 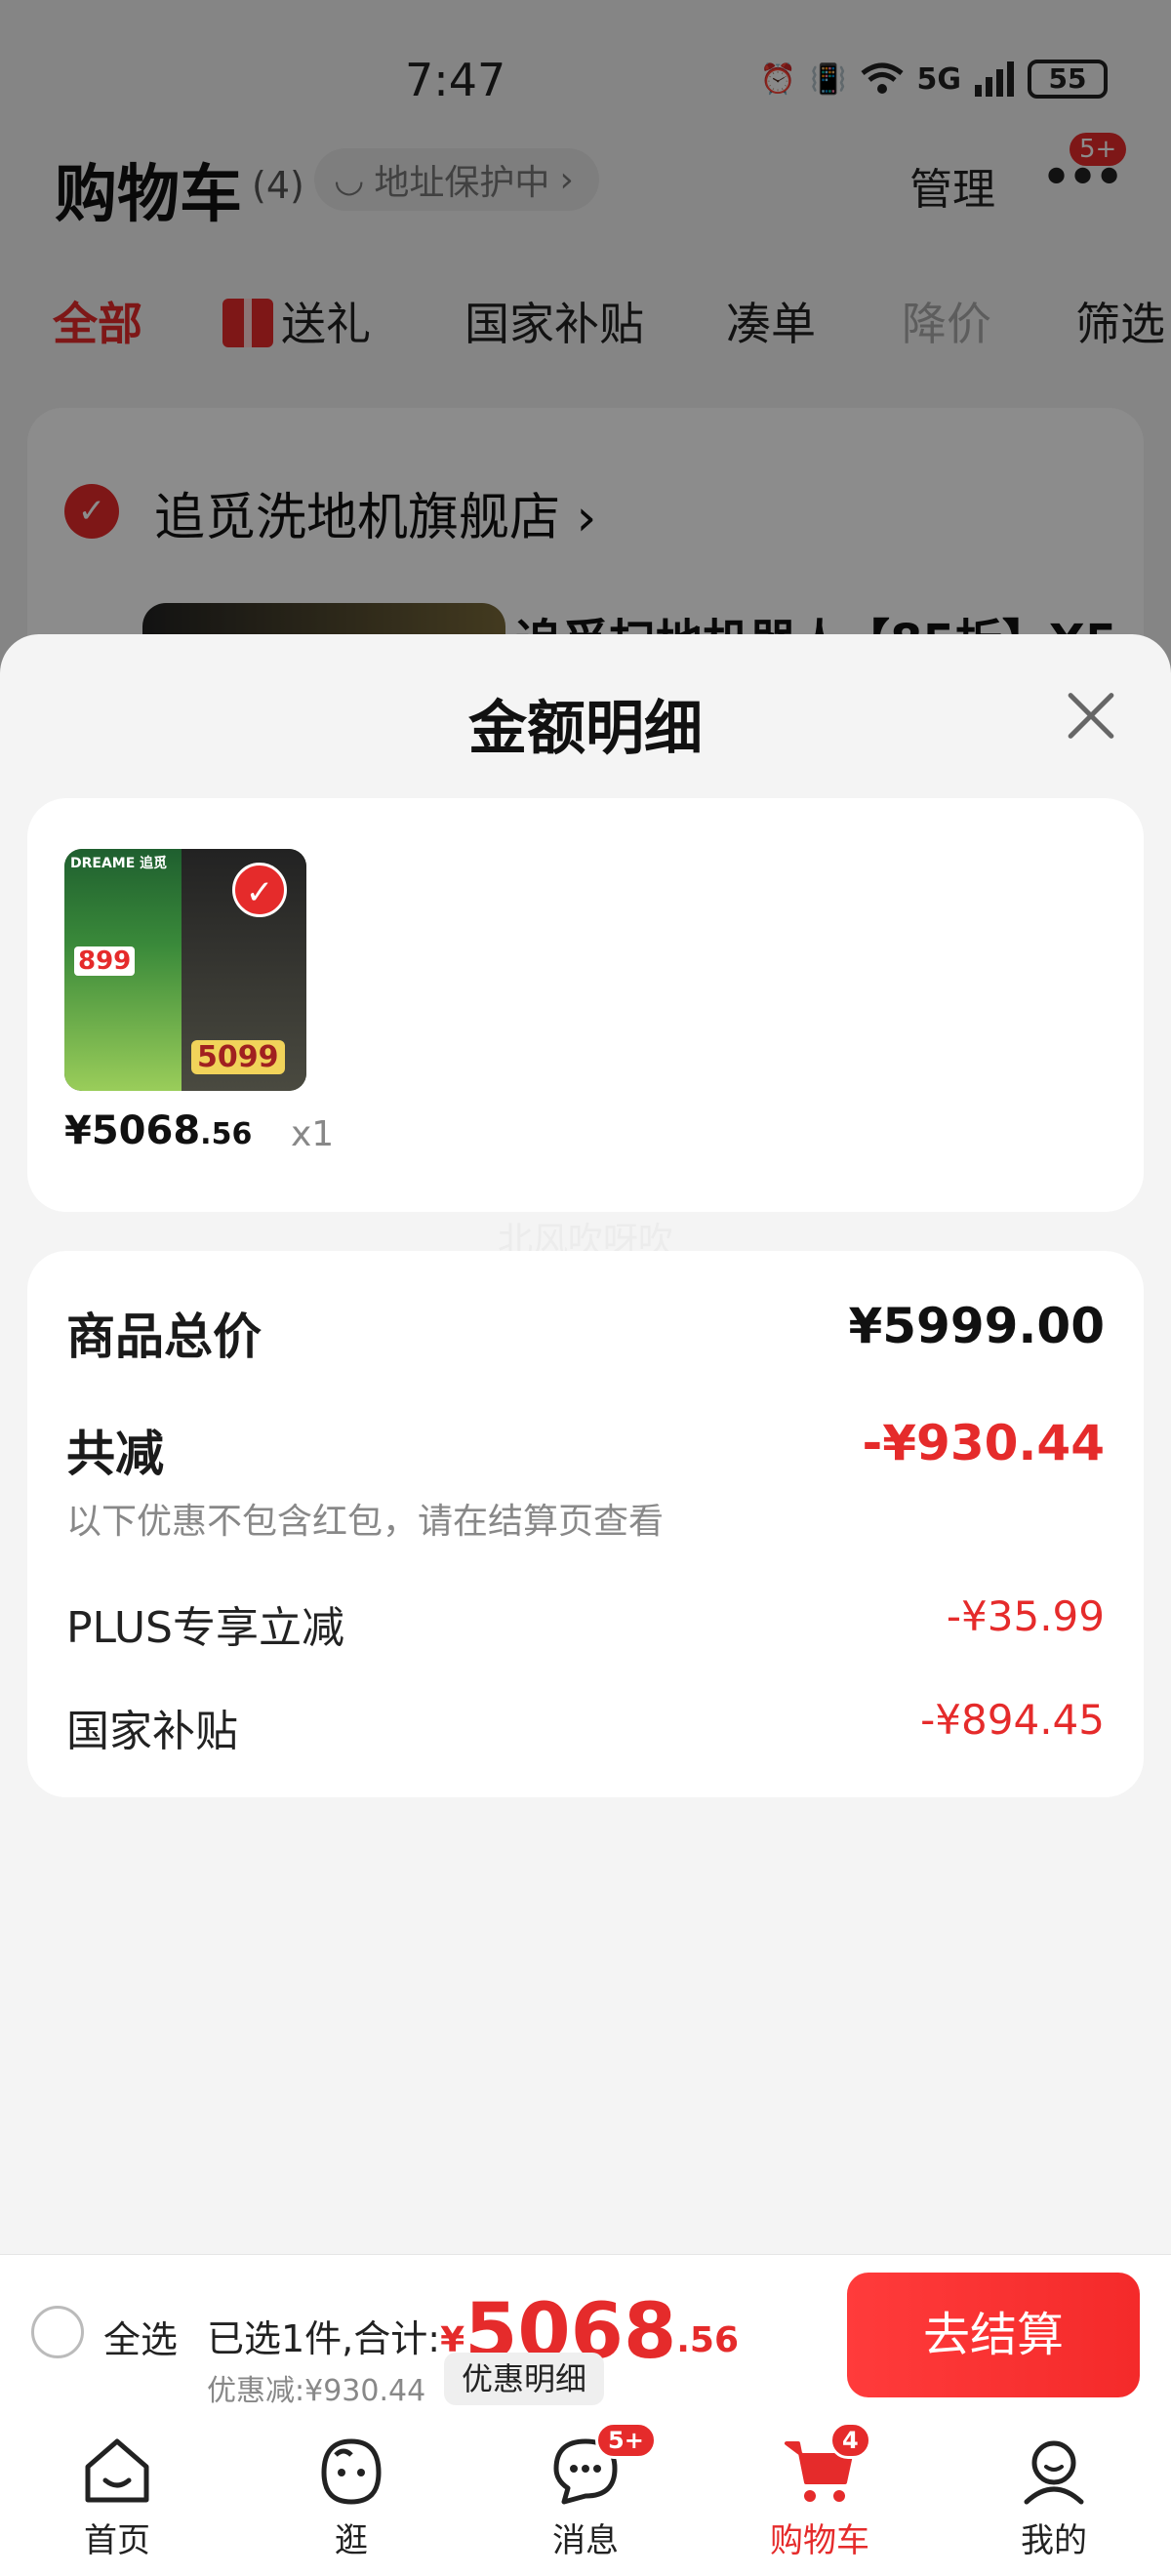 What do you see at coordinates (585, 2540) in the screenshot?
I see `nav-label-messages: 消息` at bounding box center [585, 2540].